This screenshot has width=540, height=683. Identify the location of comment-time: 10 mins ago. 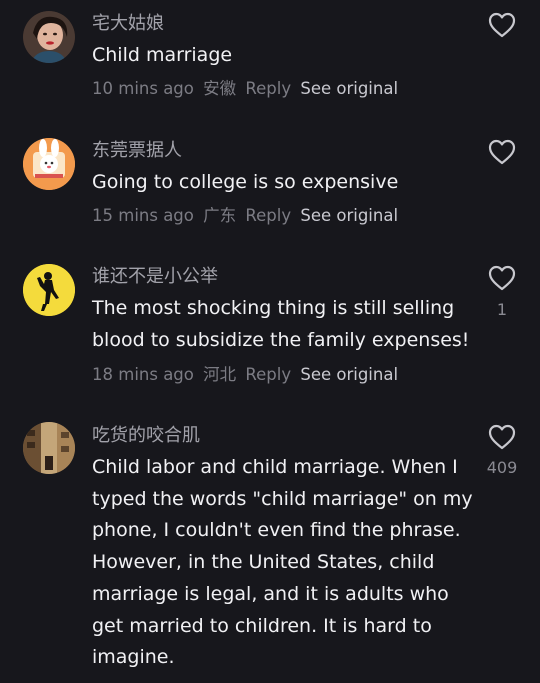
(143, 88).